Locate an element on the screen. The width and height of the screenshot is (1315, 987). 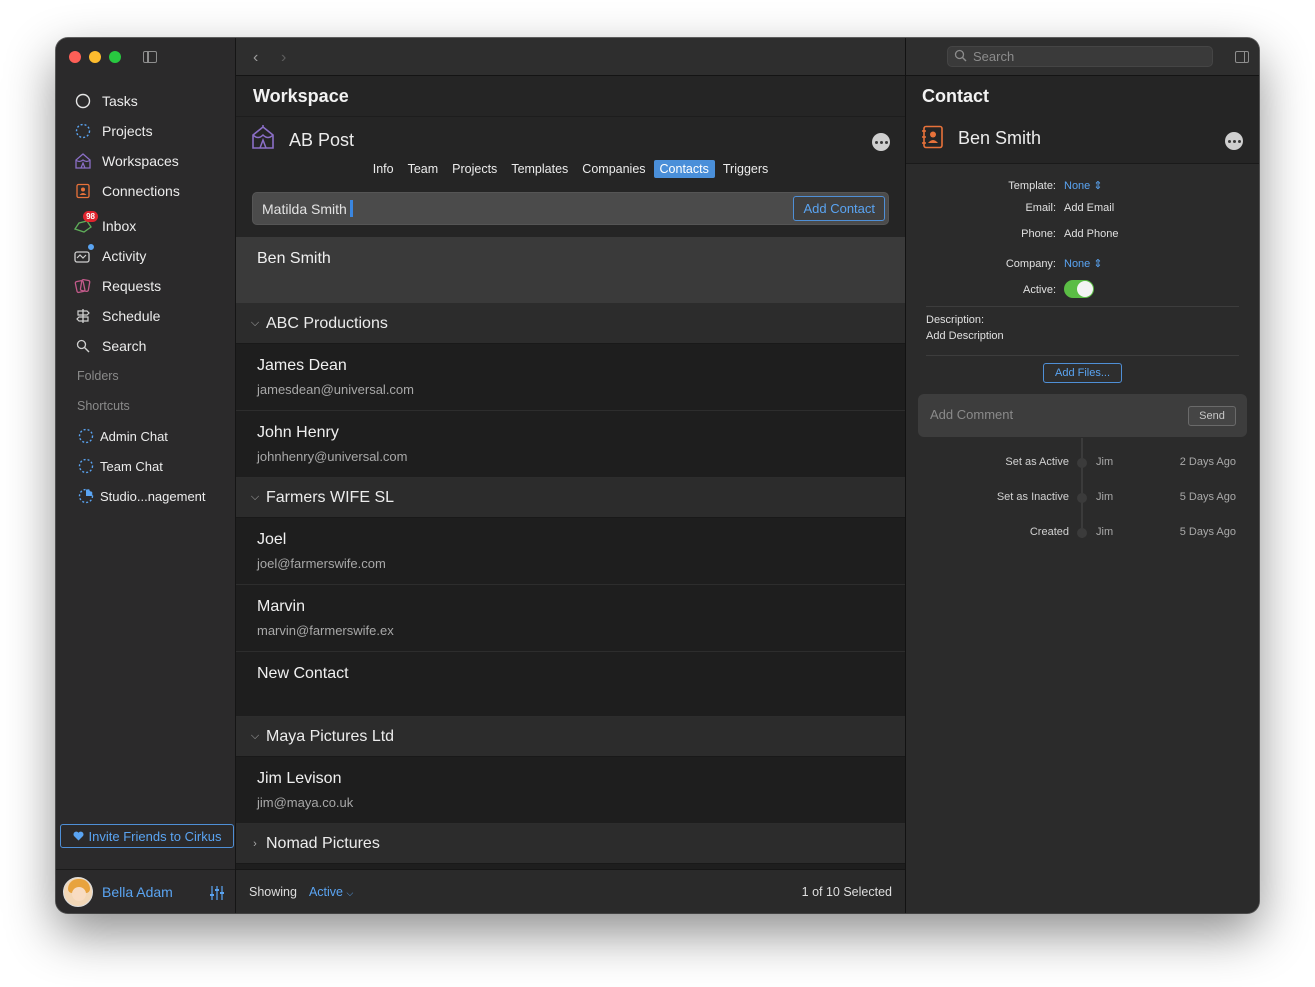
back-chevron-icon: ‹ is located at coordinates (255, 58).